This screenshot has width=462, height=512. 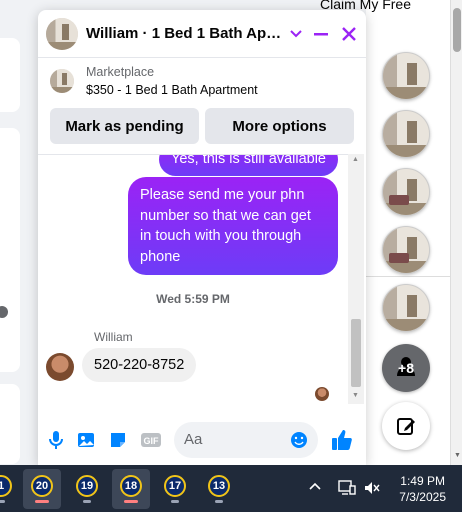 I want to click on close-icon, so click(x=349, y=34).